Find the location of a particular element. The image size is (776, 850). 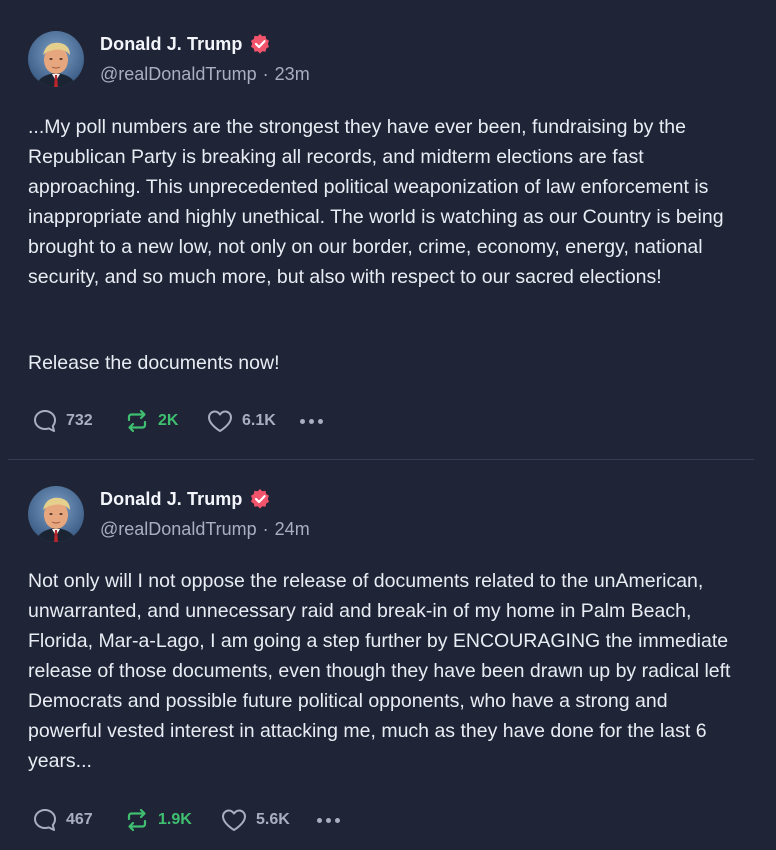

post-actions: 467 1.9K 5.6K is located at coordinates (186, 820).